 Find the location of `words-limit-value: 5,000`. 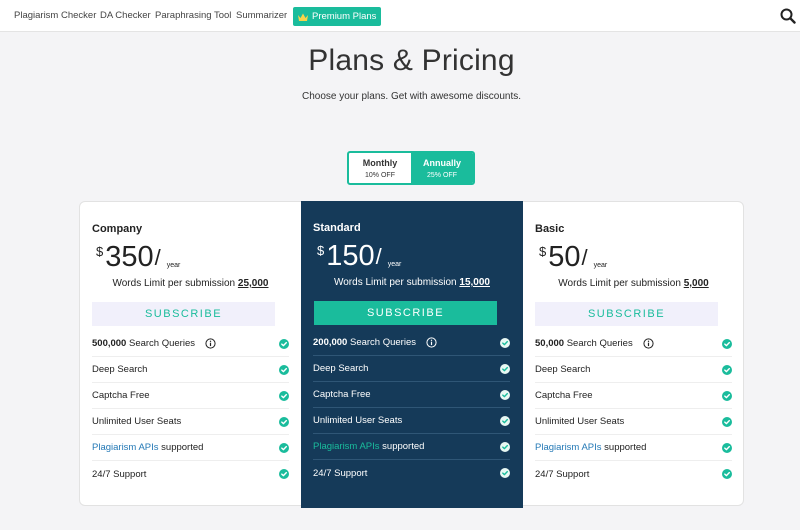

words-limit-value: 5,000 is located at coordinates (696, 283).